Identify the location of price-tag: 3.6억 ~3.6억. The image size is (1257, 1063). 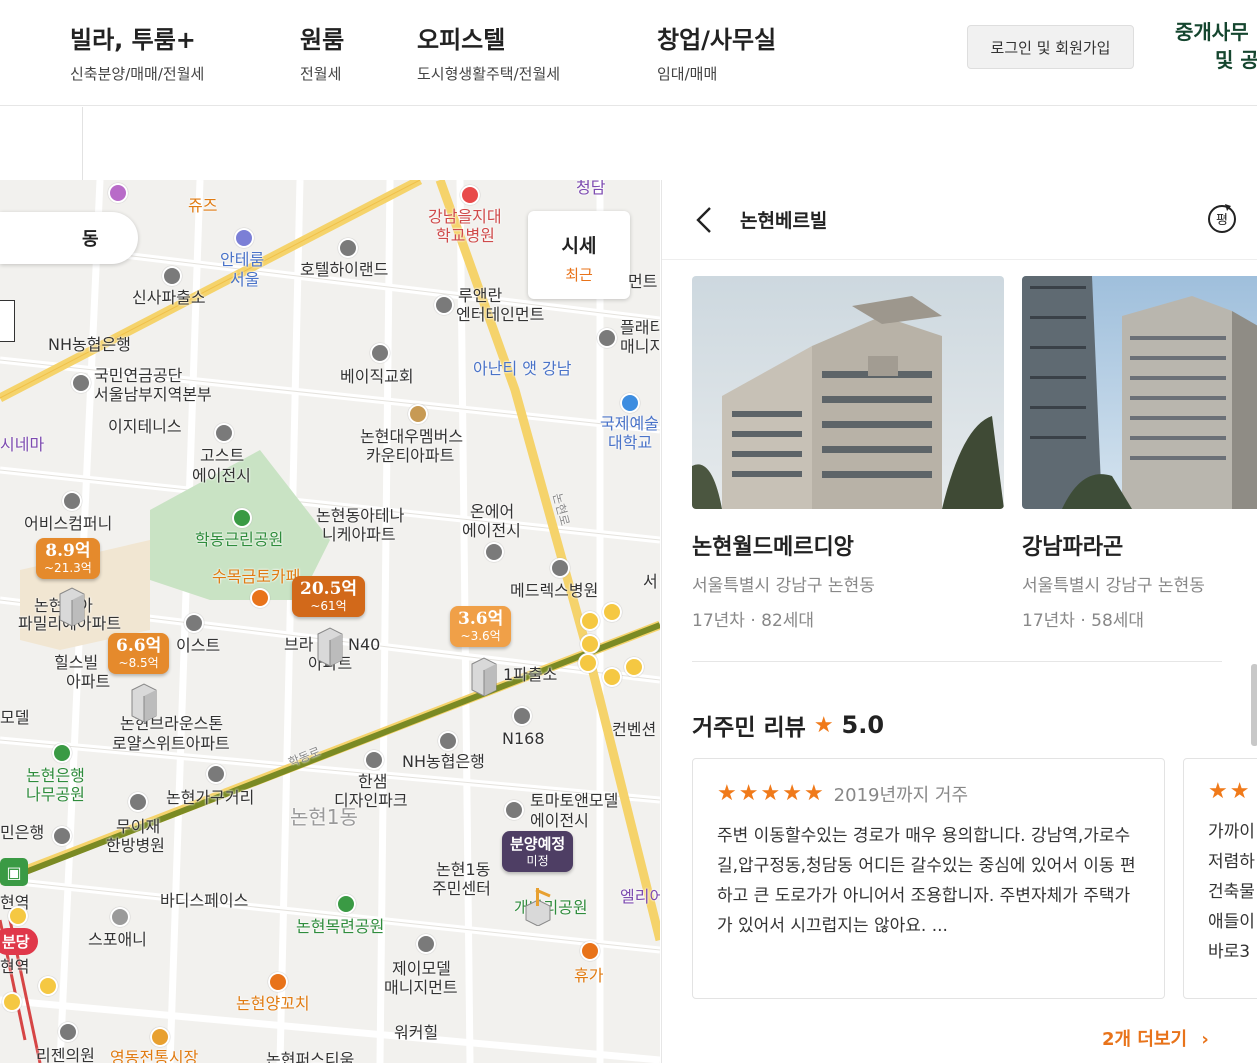
(481, 626).